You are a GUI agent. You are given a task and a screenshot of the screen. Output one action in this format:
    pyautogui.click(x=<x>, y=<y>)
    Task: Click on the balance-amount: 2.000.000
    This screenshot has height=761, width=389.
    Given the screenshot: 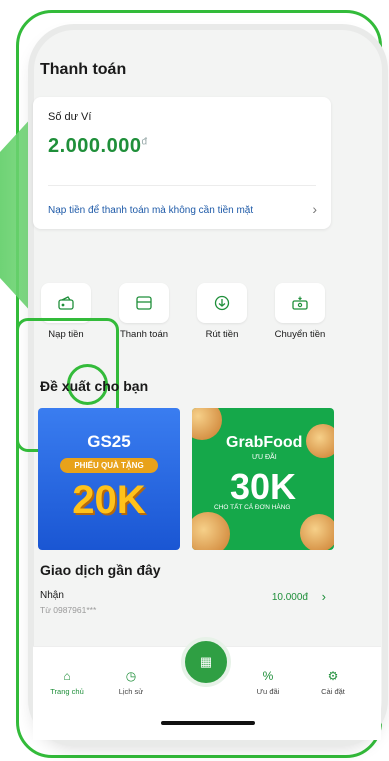 What is the action you would take?
    pyautogui.click(x=95, y=146)
    